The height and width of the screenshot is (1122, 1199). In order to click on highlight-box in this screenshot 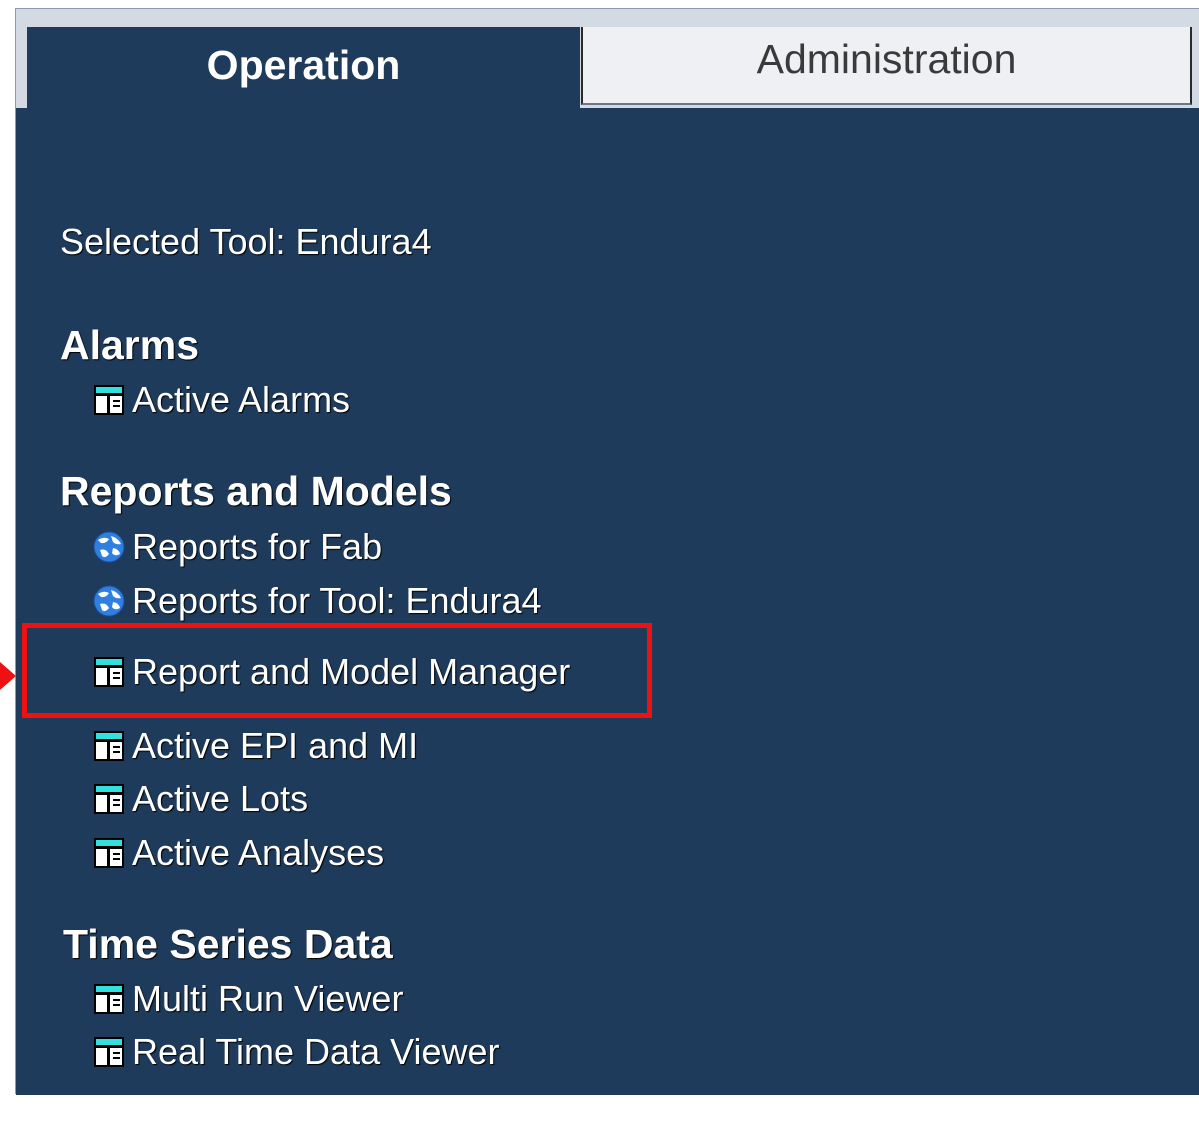, I will do `click(337, 670)`.